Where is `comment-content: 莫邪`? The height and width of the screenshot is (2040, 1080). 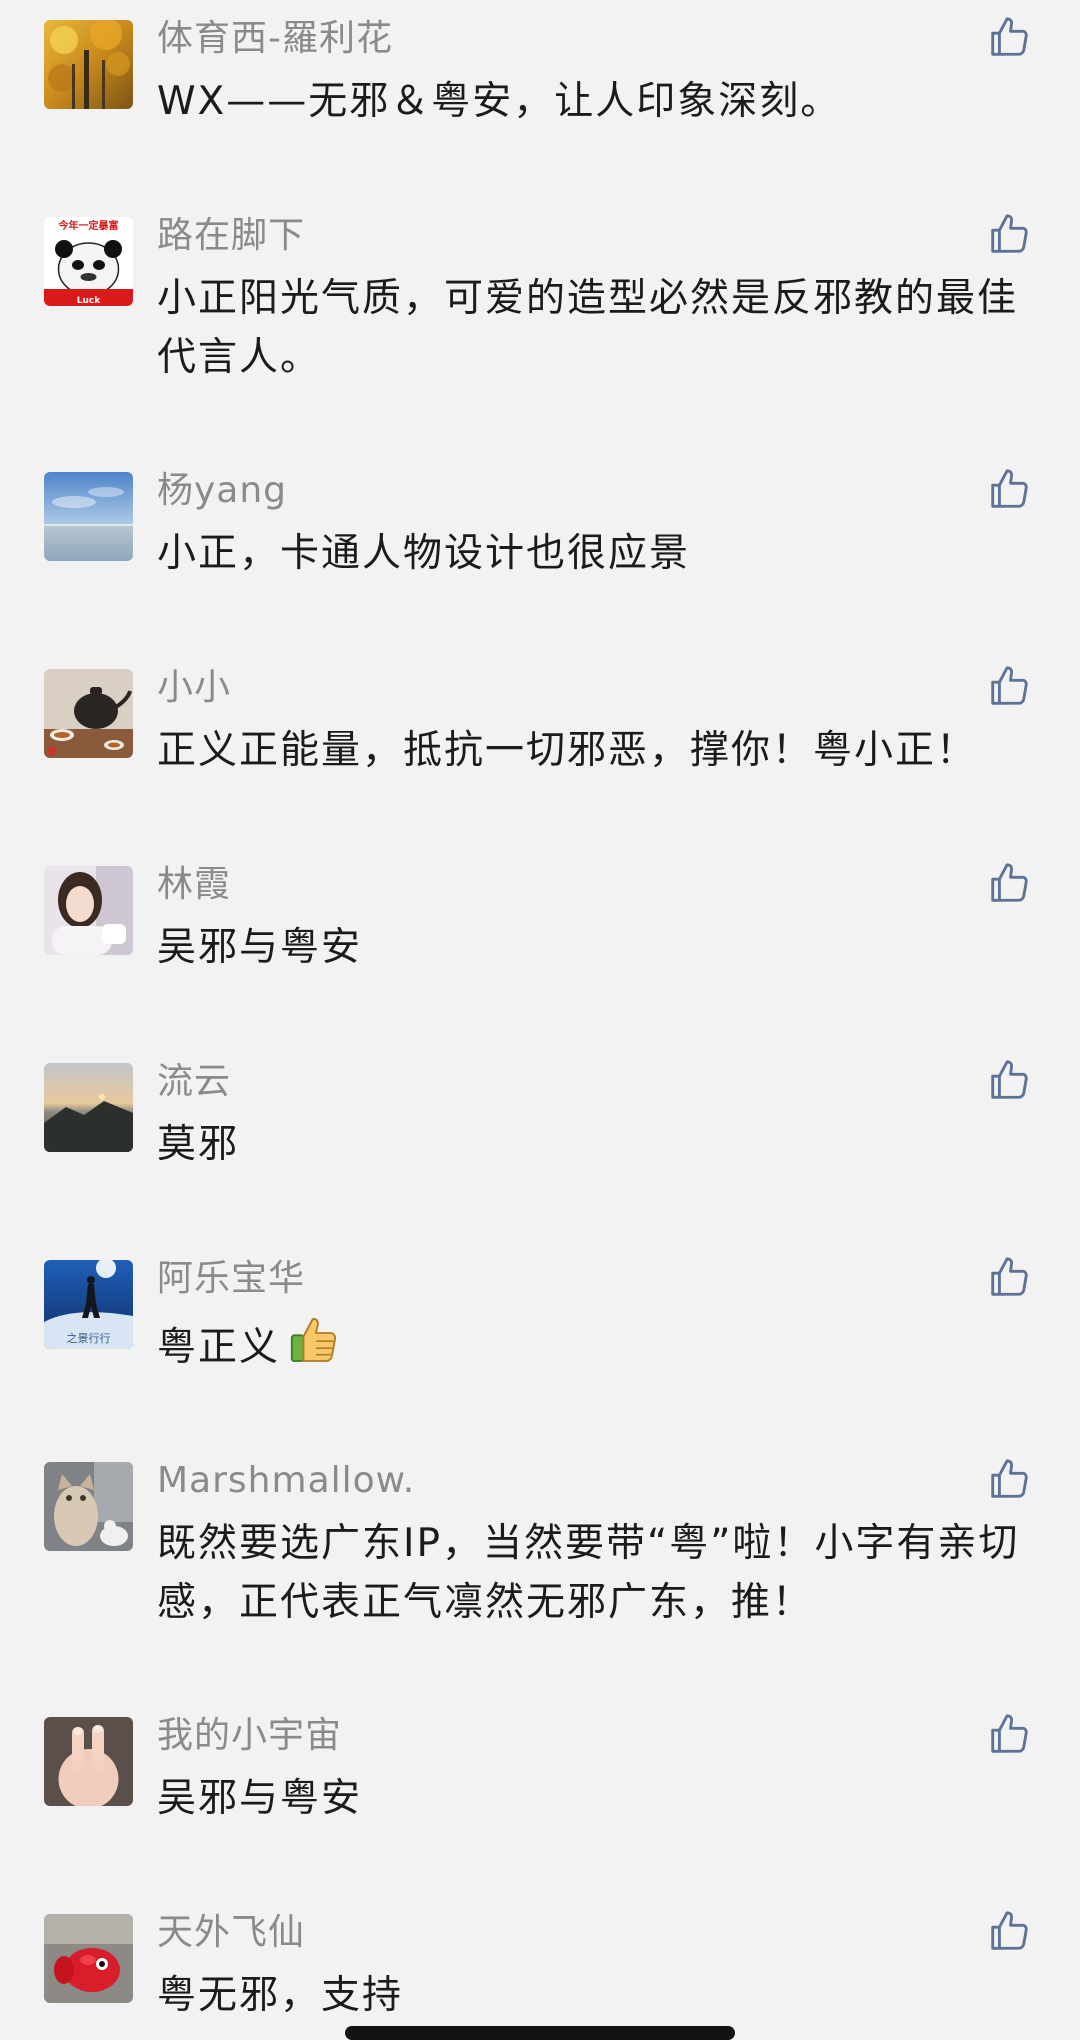
comment-content: 莫邪 is located at coordinates (198, 1144).